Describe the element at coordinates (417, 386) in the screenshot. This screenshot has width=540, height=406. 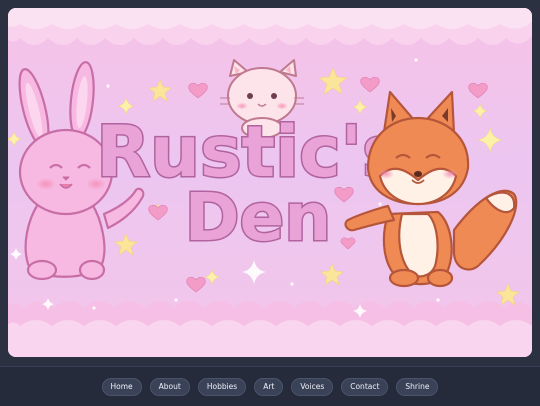
I see `nav-shrine: Shrine` at that location.